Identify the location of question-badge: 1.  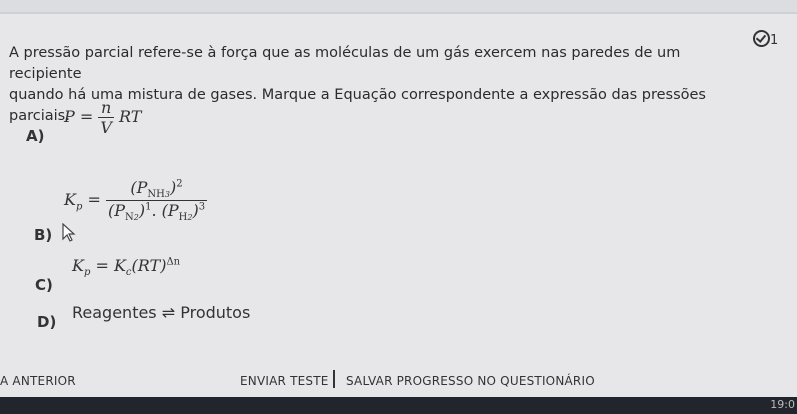
(765, 39).